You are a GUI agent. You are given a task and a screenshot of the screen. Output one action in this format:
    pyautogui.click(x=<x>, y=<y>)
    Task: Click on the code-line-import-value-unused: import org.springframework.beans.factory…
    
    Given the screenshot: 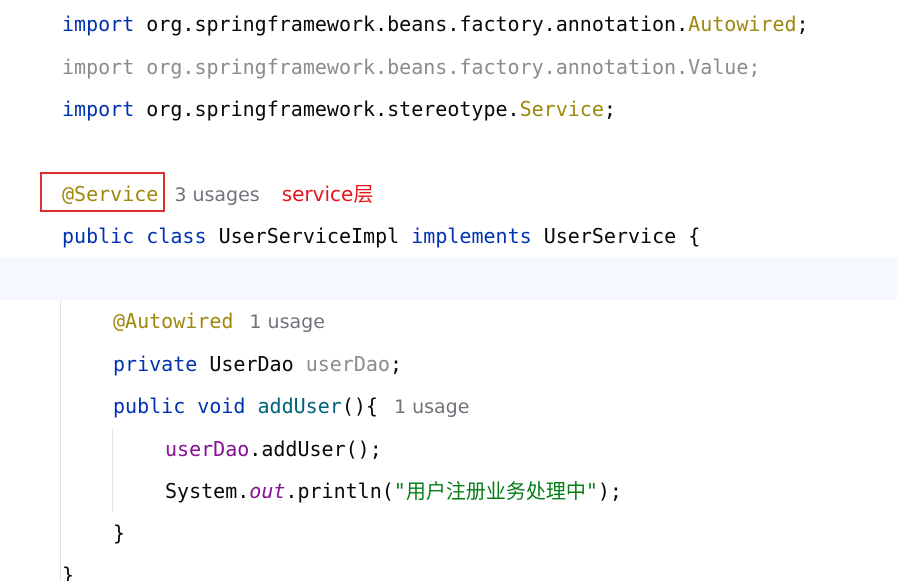 What is the action you would take?
    pyautogui.click(x=448, y=67)
    